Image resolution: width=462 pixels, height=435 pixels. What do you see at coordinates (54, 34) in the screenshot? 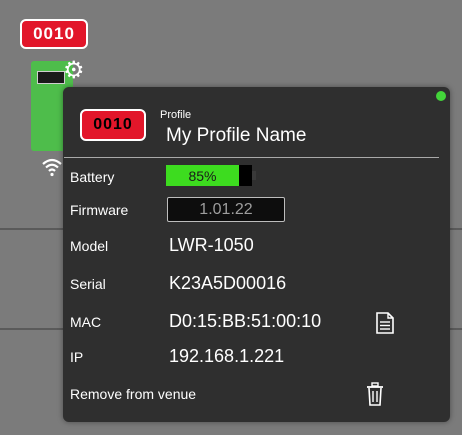
I see `device-id-badge: 0010` at bounding box center [54, 34].